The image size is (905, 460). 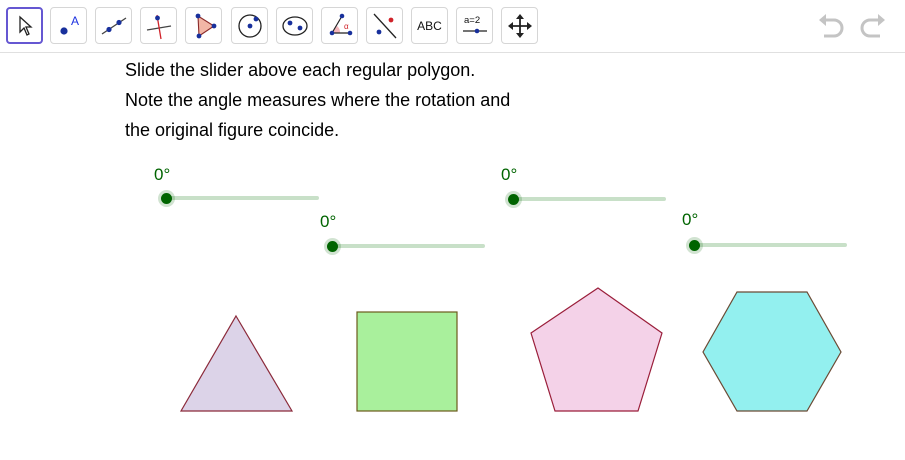 What do you see at coordinates (407, 361) in the screenshot?
I see `square-shape` at bounding box center [407, 361].